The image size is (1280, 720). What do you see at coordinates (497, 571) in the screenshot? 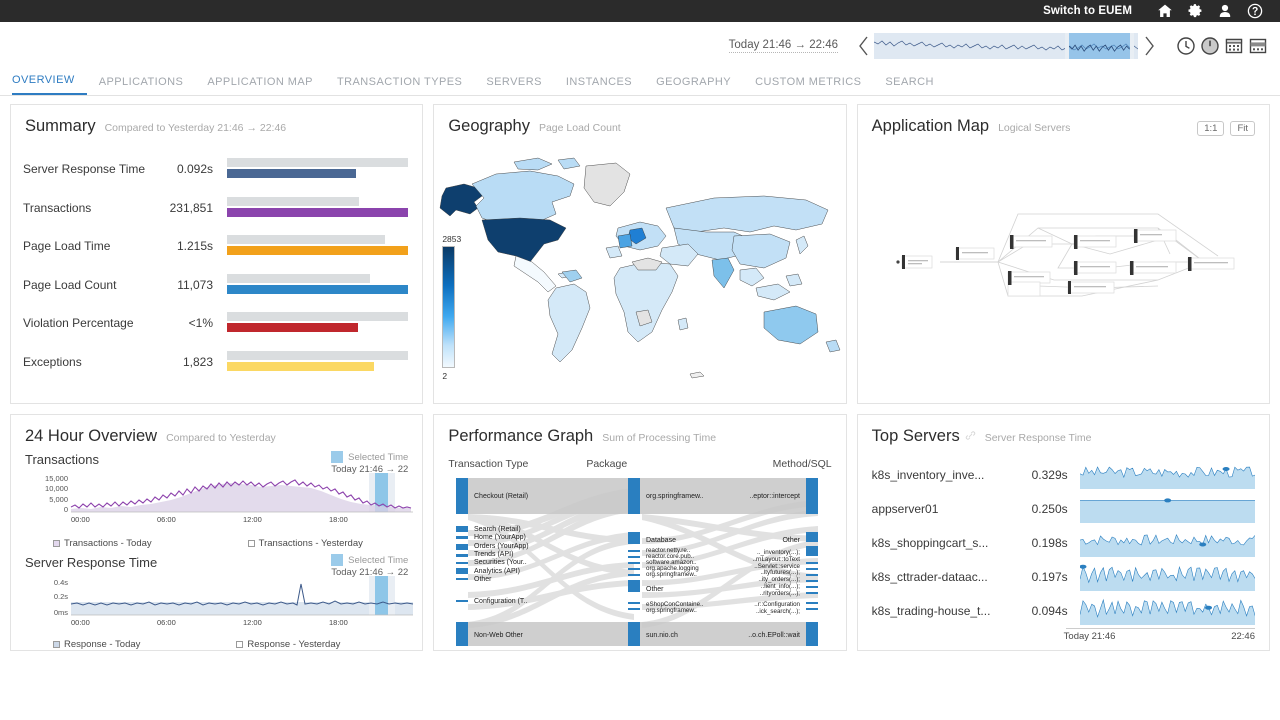
I see `sankey-tt-6: Analytics (API)` at bounding box center [497, 571].